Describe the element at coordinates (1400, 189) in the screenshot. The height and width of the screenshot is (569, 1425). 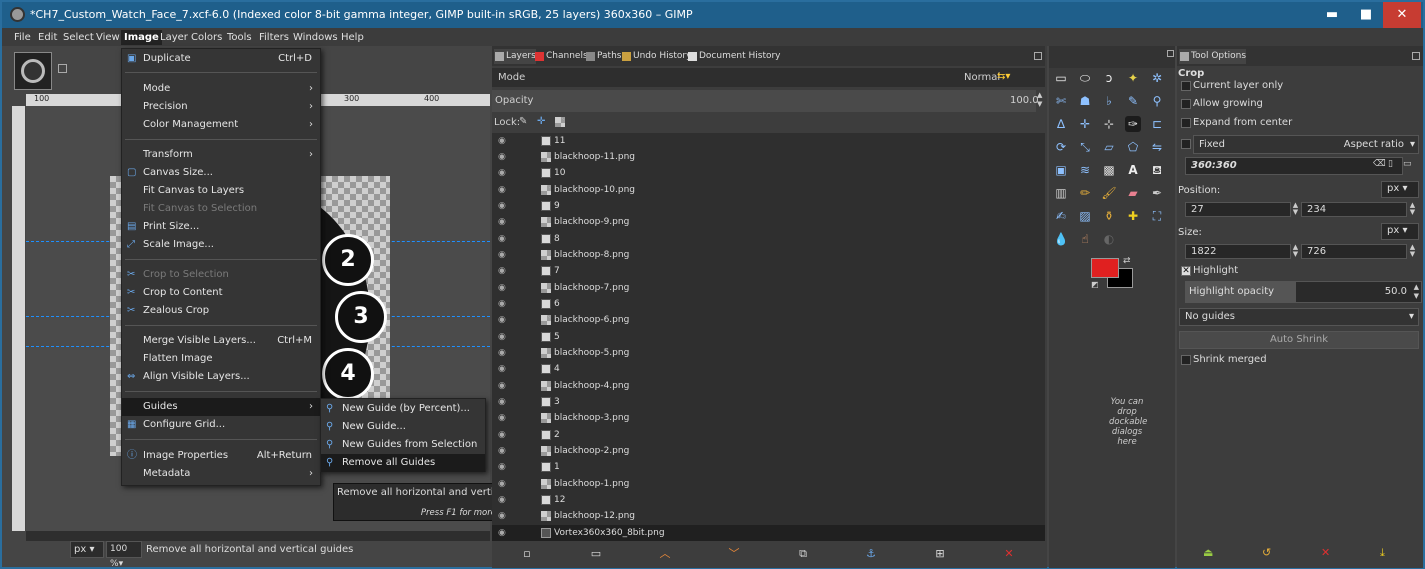
I see `position-unit-select: px ▾` at that location.